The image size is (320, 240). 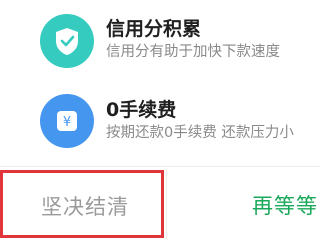 What do you see at coordinates (200, 133) in the screenshot?
I see `benefit-description: 按期还款0手续费 还款压力小` at bounding box center [200, 133].